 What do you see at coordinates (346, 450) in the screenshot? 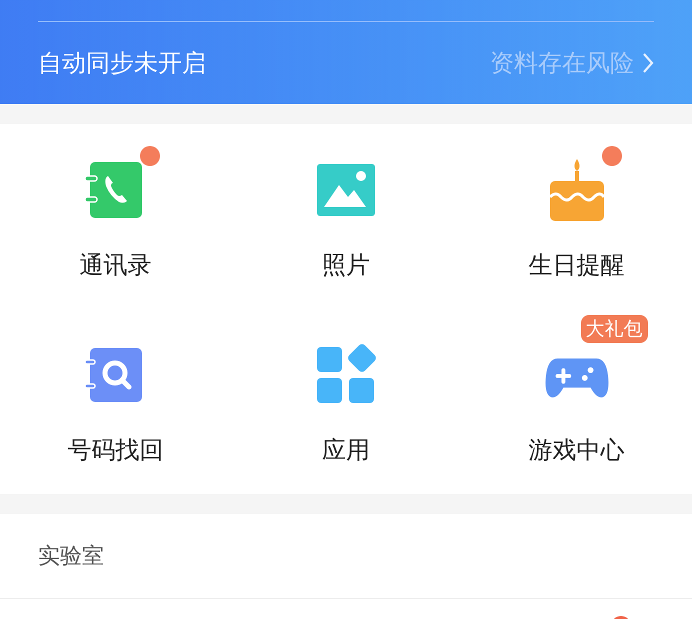
I see `feature-label: 应用` at bounding box center [346, 450].